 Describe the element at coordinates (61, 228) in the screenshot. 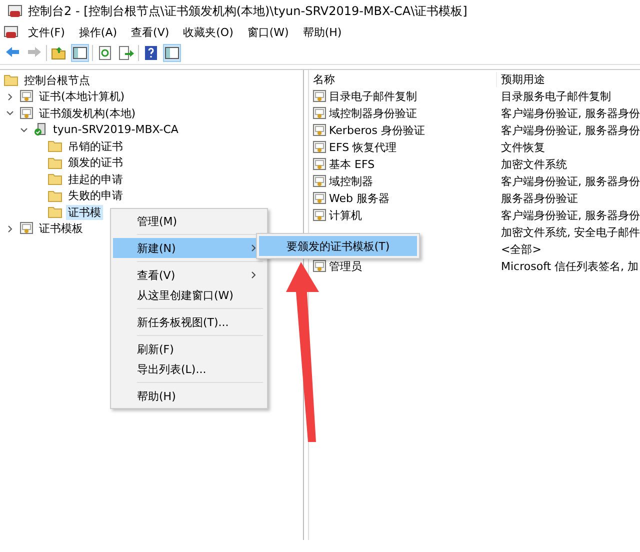

I see `tree-item: 证书模板` at that location.